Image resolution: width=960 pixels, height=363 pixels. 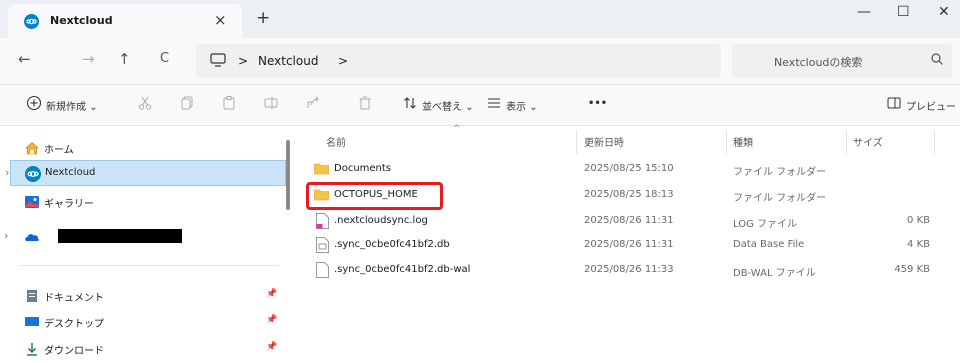 What do you see at coordinates (322, 246) in the screenshot?
I see `db-file-icon` at bounding box center [322, 246].